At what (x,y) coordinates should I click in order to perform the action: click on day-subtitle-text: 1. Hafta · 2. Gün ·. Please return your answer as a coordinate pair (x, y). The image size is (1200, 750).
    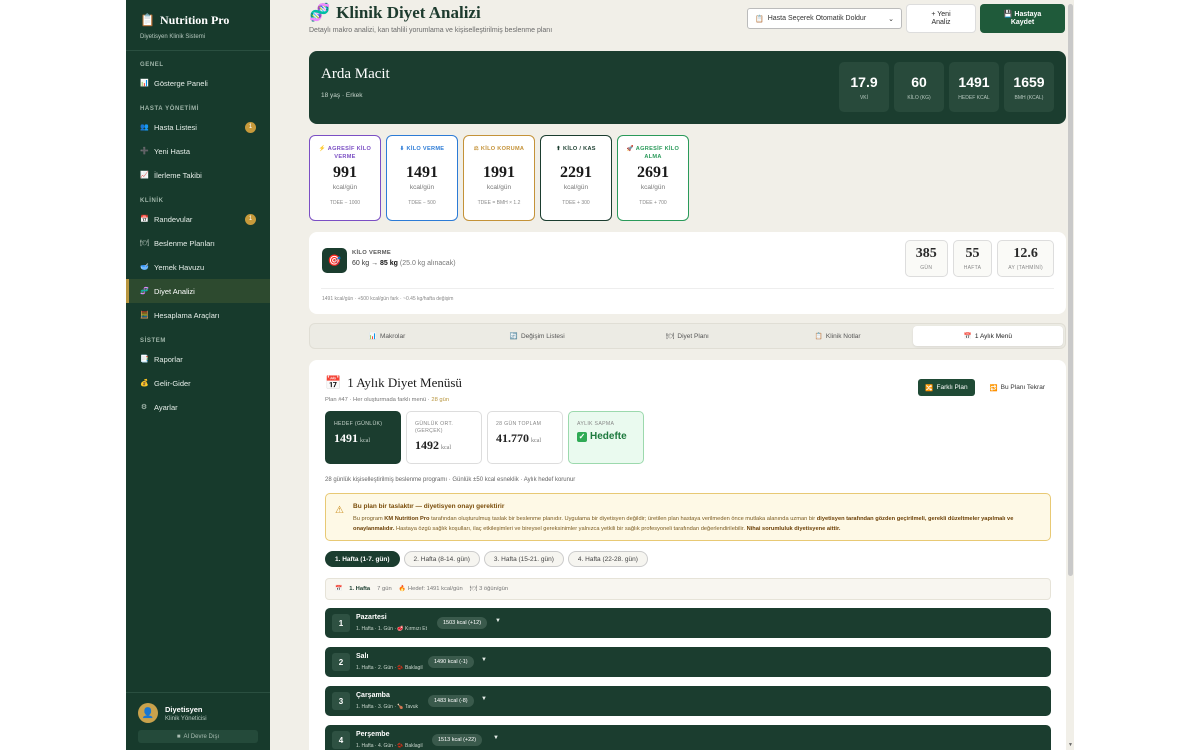
    Looking at the image, I should click on (376, 668).